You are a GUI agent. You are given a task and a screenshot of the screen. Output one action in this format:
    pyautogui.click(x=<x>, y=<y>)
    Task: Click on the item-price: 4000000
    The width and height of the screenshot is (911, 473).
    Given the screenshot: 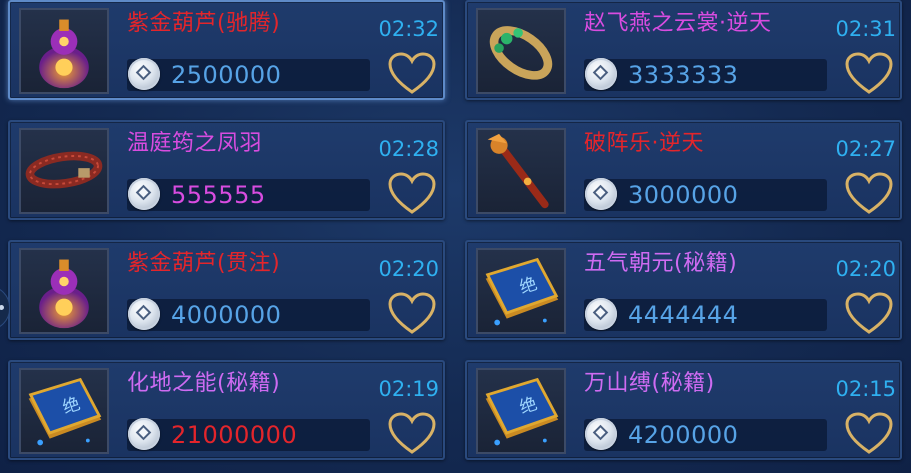 What is the action you would take?
    pyautogui.click(x=226, y=315)
    